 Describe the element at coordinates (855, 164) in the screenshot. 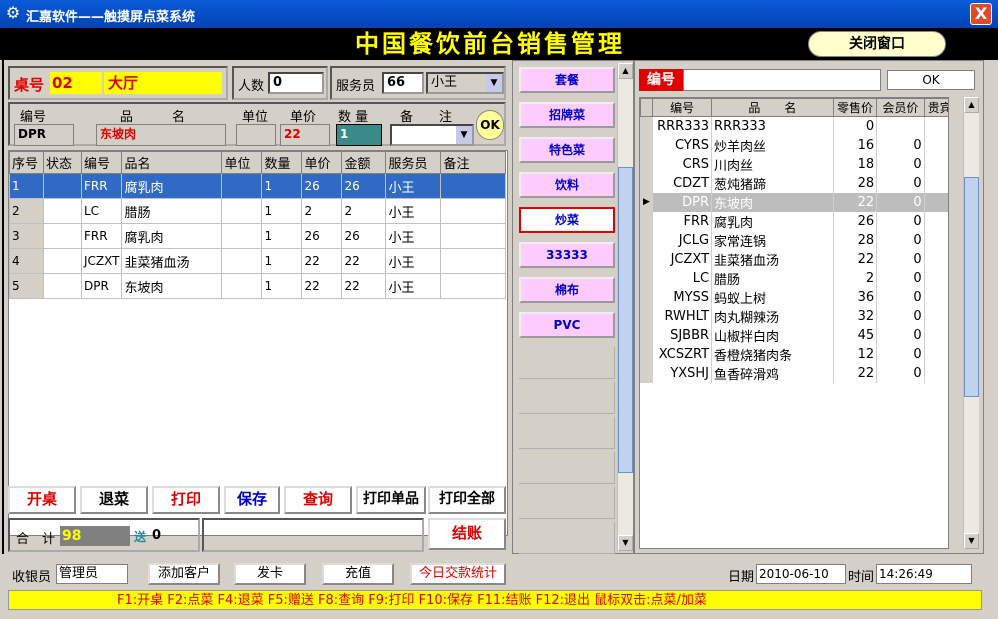

I see `table-cell: 18` at that location.